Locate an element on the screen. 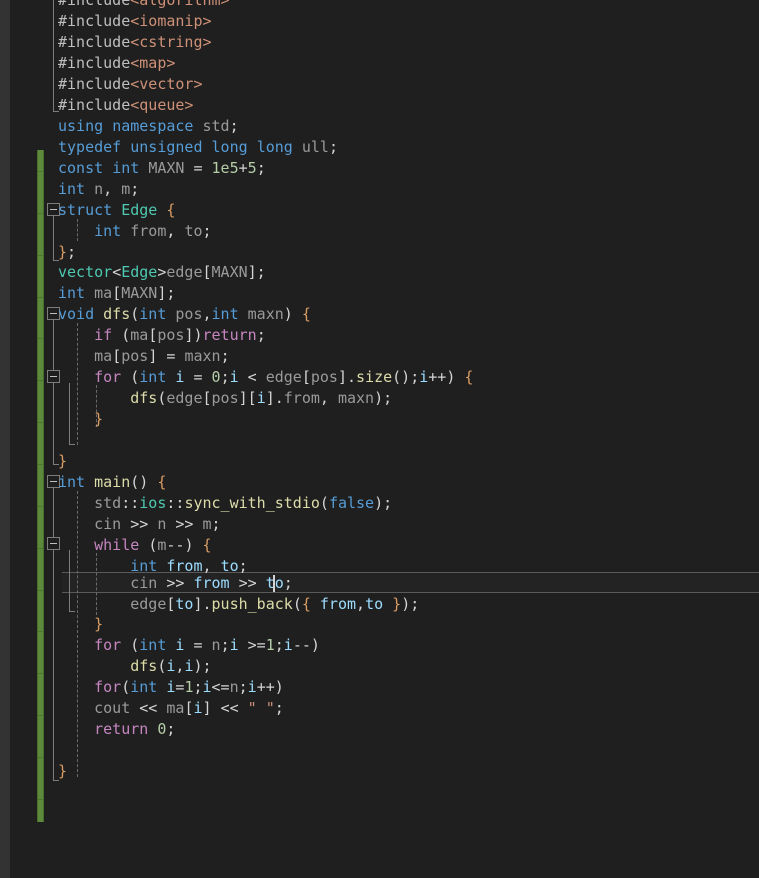  code-line: ma[pos] = maxn; is located at coordinates (379, 356).